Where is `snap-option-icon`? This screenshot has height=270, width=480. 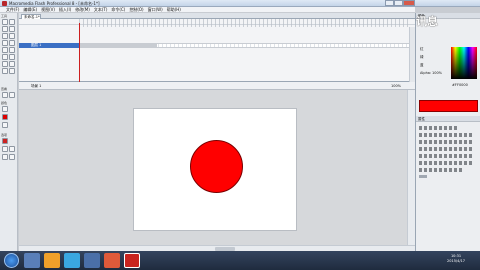
snap-option-icon is located at coordinates (5, 141).